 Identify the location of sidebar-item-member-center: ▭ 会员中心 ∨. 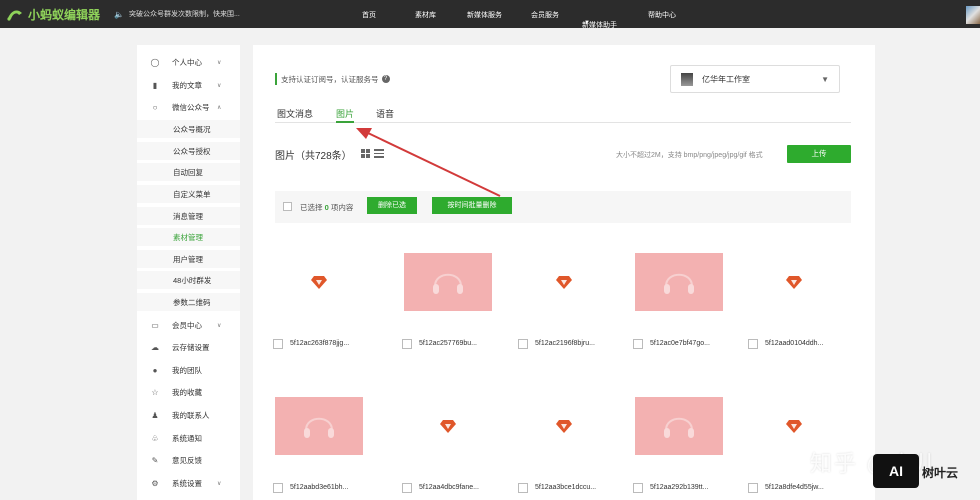
(188, 325).